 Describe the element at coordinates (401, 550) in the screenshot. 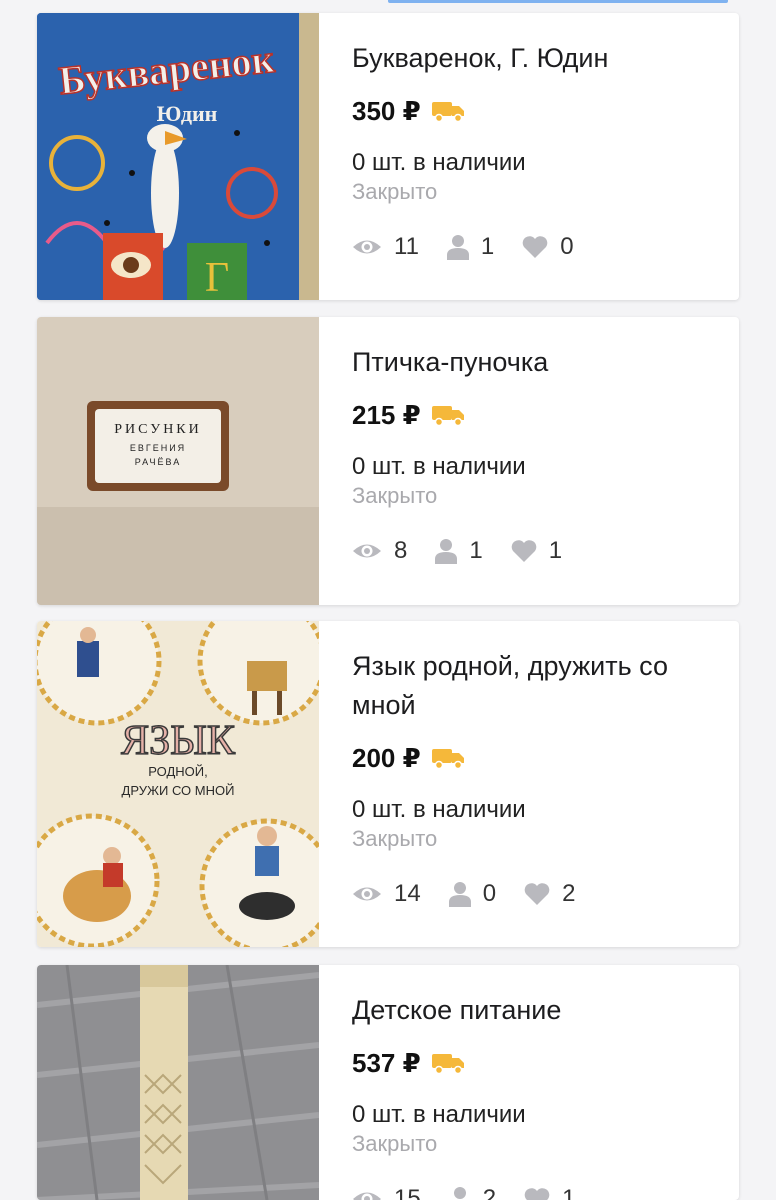

I see `views-count: 8` at that location.